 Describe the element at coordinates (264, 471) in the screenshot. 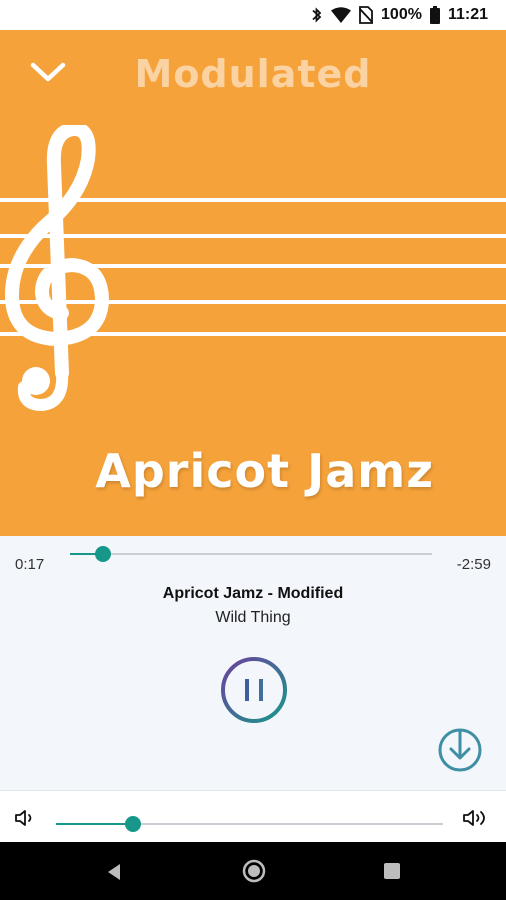

I see `artwork-album-name: Apricot Jamz` at that location.